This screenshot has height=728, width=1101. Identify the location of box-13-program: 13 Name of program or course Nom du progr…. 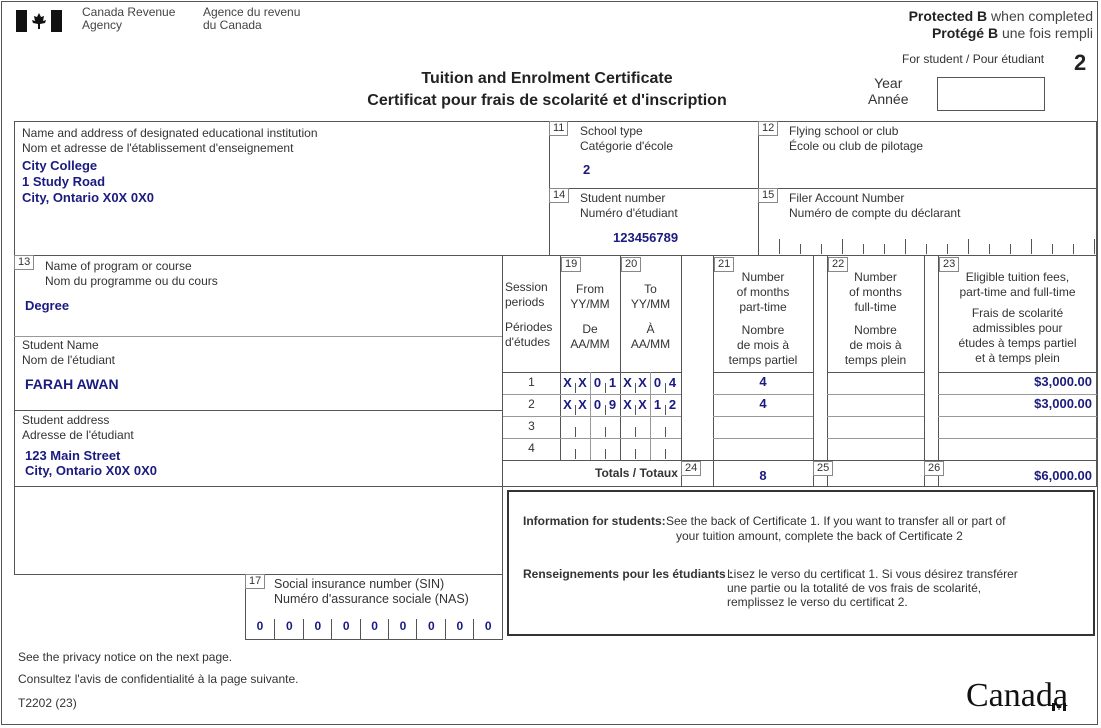
(258, 293).